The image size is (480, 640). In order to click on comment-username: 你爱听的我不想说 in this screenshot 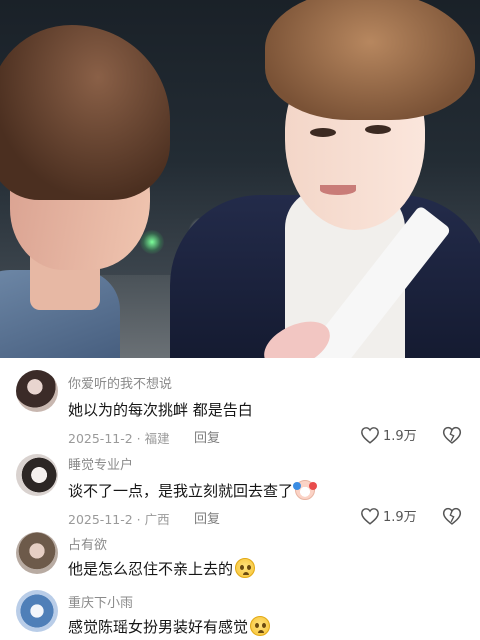, I will do `click(120, 382)`.